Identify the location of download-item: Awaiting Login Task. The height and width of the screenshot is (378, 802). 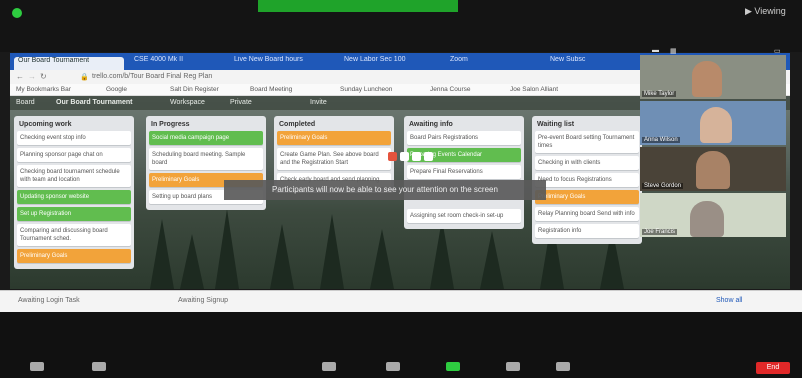
(49, 300).